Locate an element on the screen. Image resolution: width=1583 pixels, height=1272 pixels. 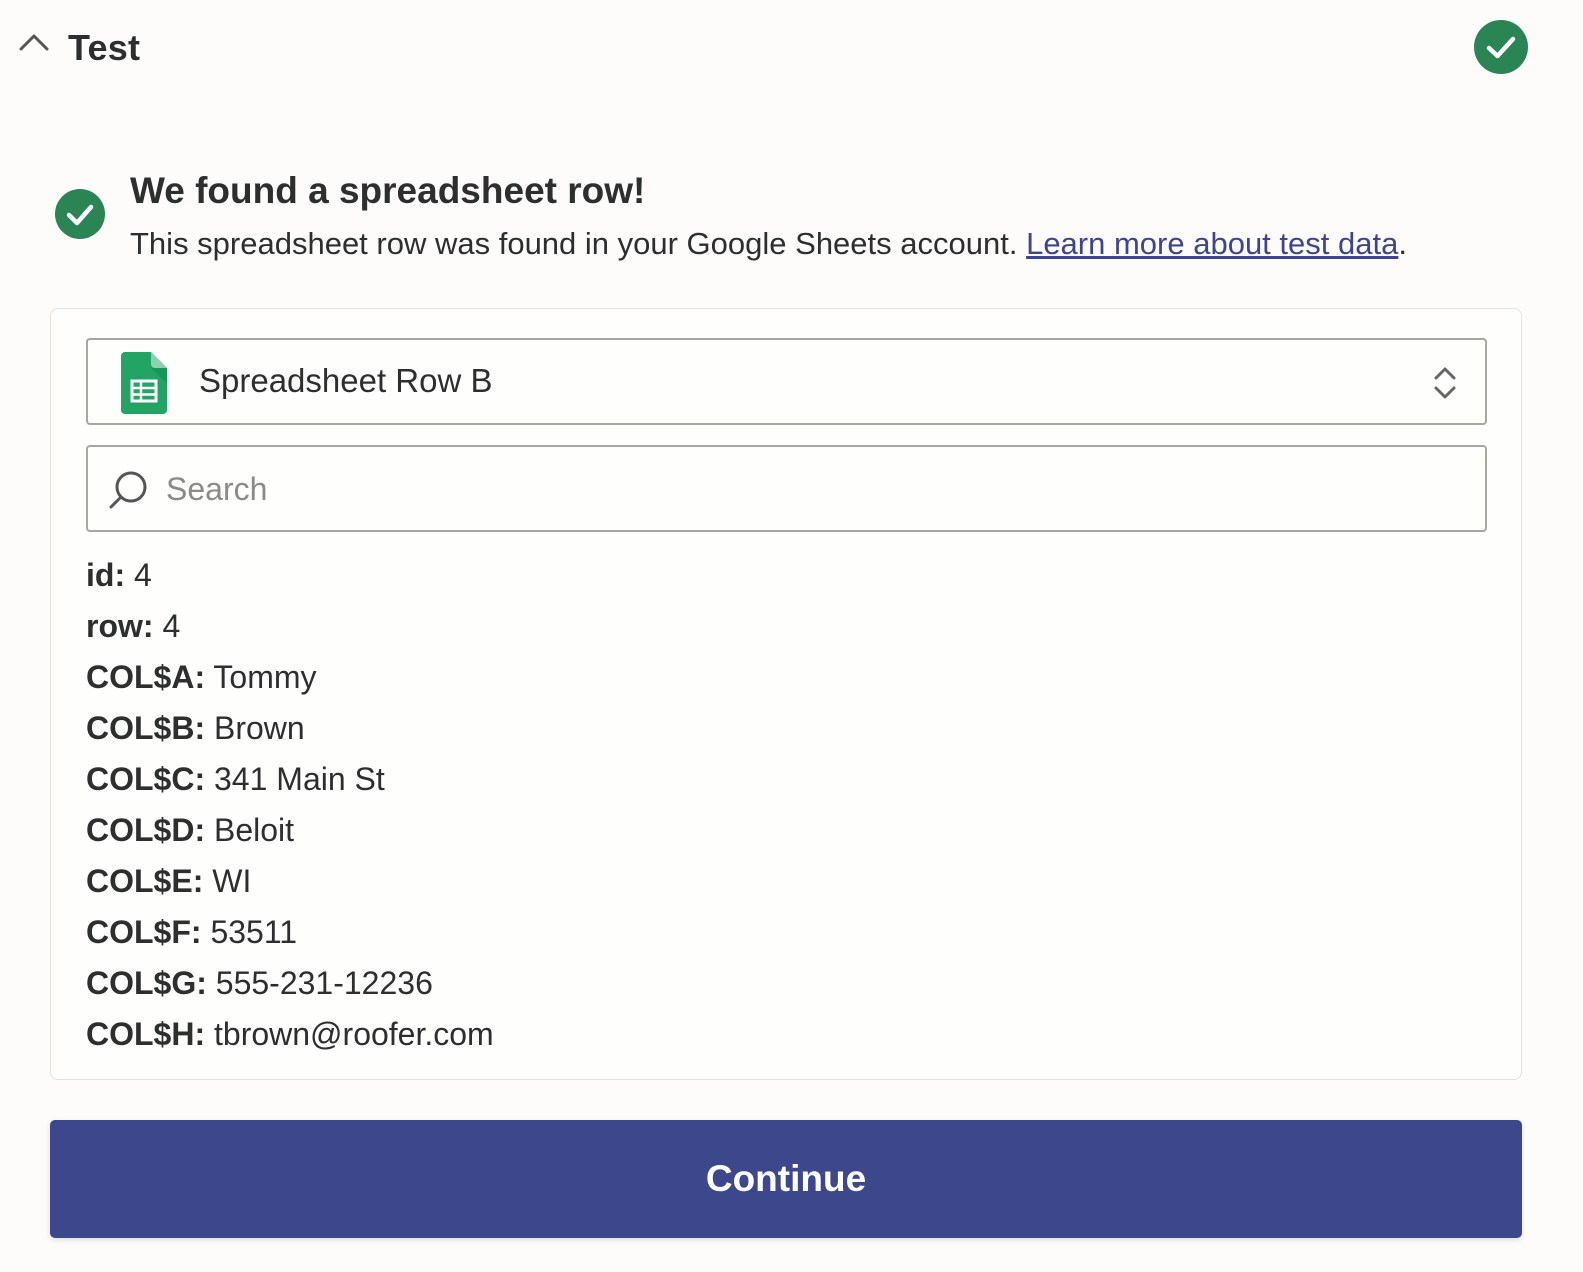
field-value: 555-231-12236 is located at coordinates (324, 983).